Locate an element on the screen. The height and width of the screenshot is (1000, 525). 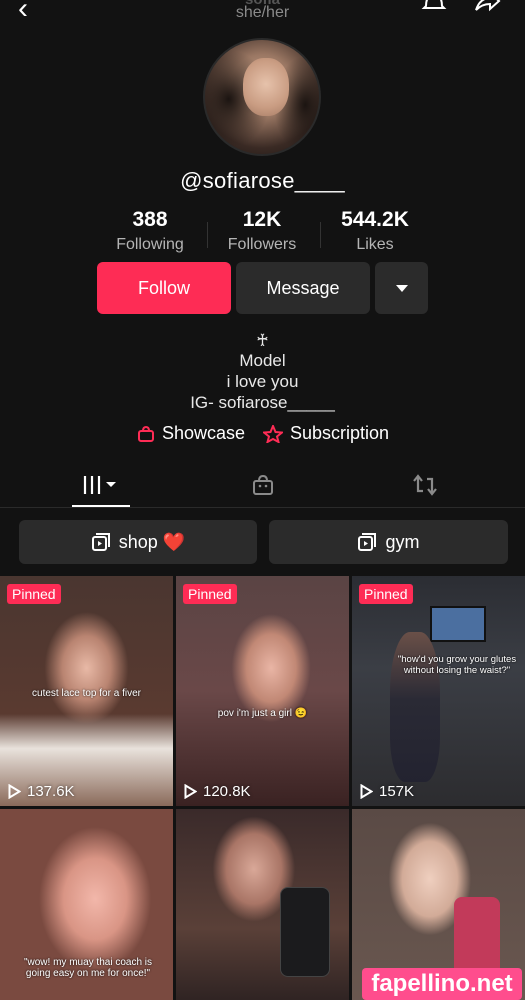
active-tab-indicator is located at coordinates (101, 506).